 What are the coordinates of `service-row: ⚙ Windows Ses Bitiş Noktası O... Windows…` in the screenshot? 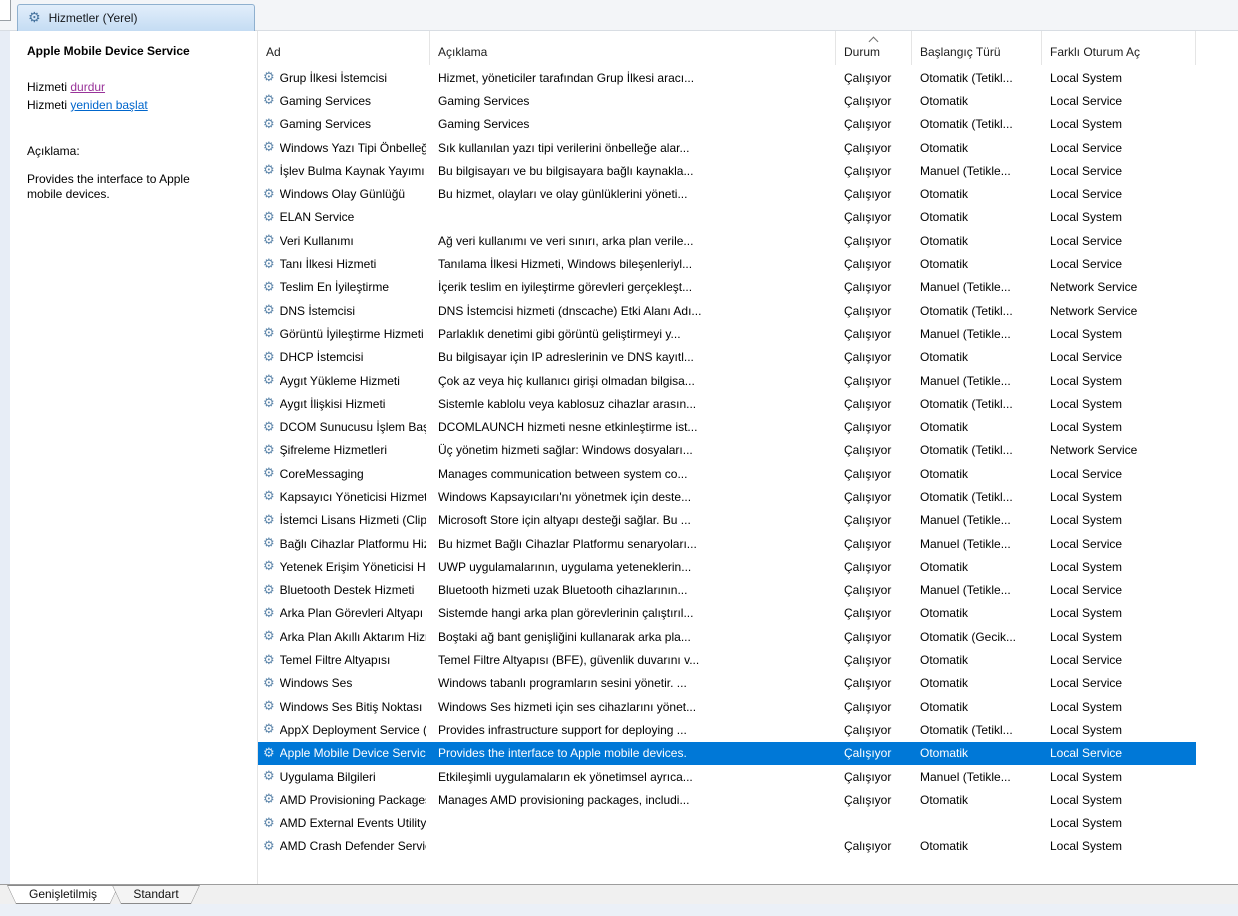 It's located at (727, 706).